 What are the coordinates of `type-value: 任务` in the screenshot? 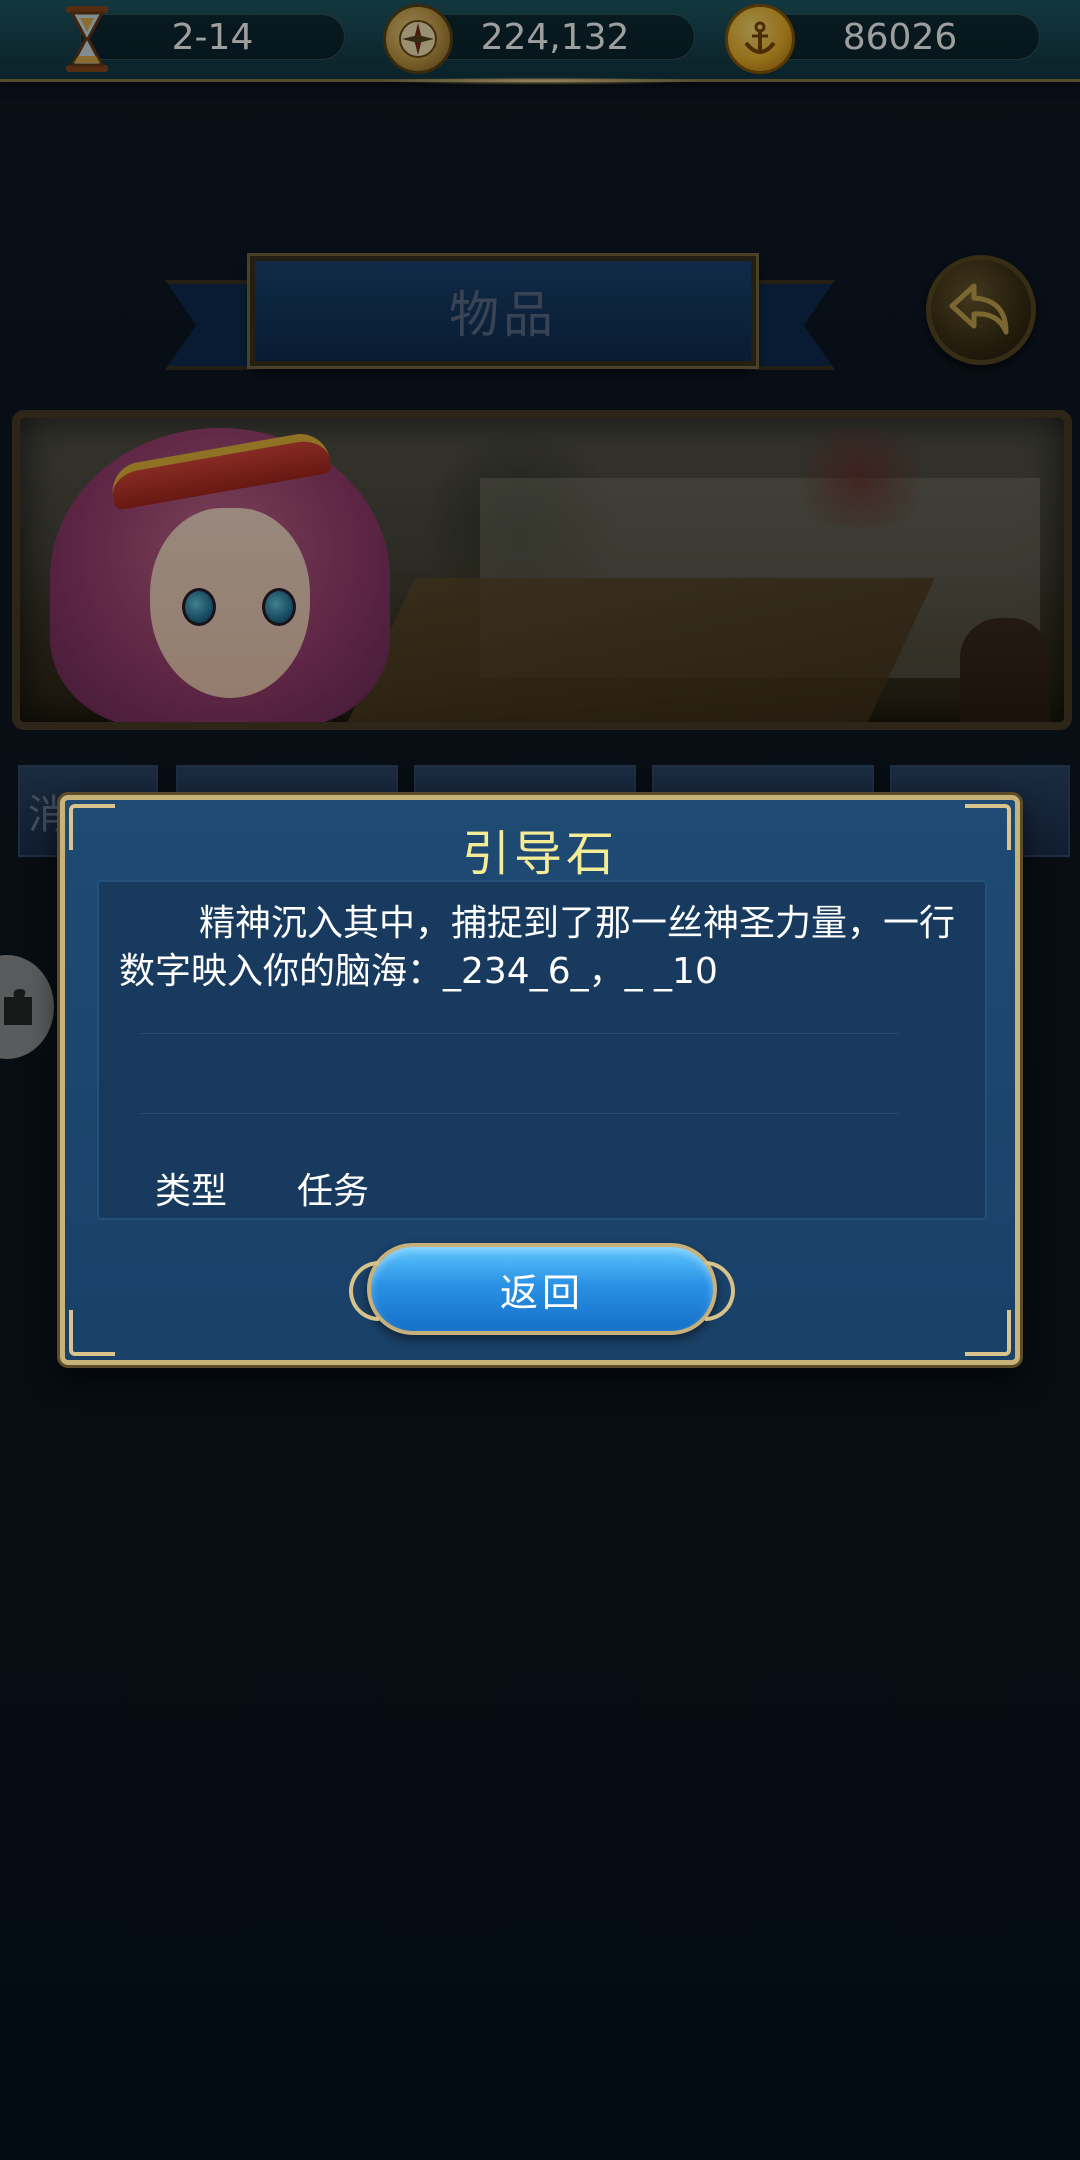 It's located at (333, 1191).